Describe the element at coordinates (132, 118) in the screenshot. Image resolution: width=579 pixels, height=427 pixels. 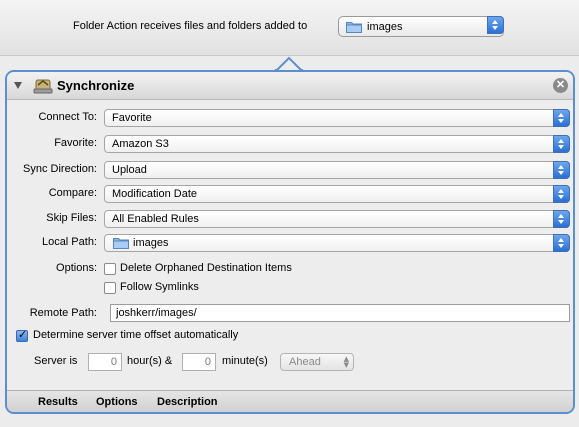
I see `connect-to-value: Favorite` at that location.